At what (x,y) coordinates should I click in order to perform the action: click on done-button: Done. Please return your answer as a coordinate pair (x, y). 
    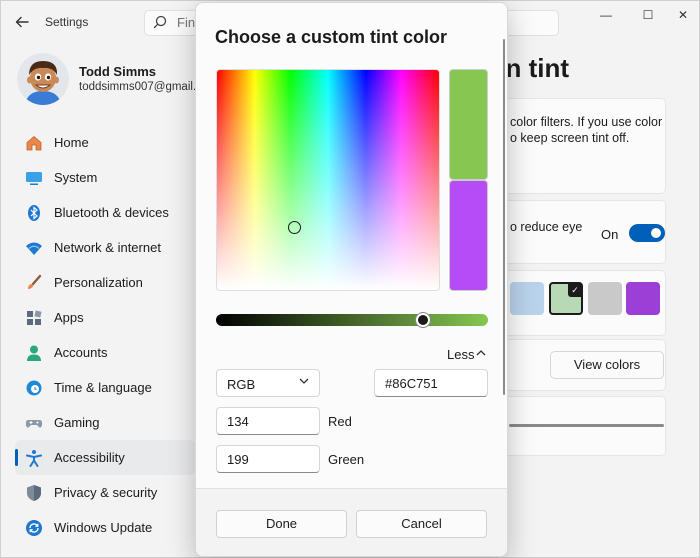
    Looking at the image, I should click on (281, 524).